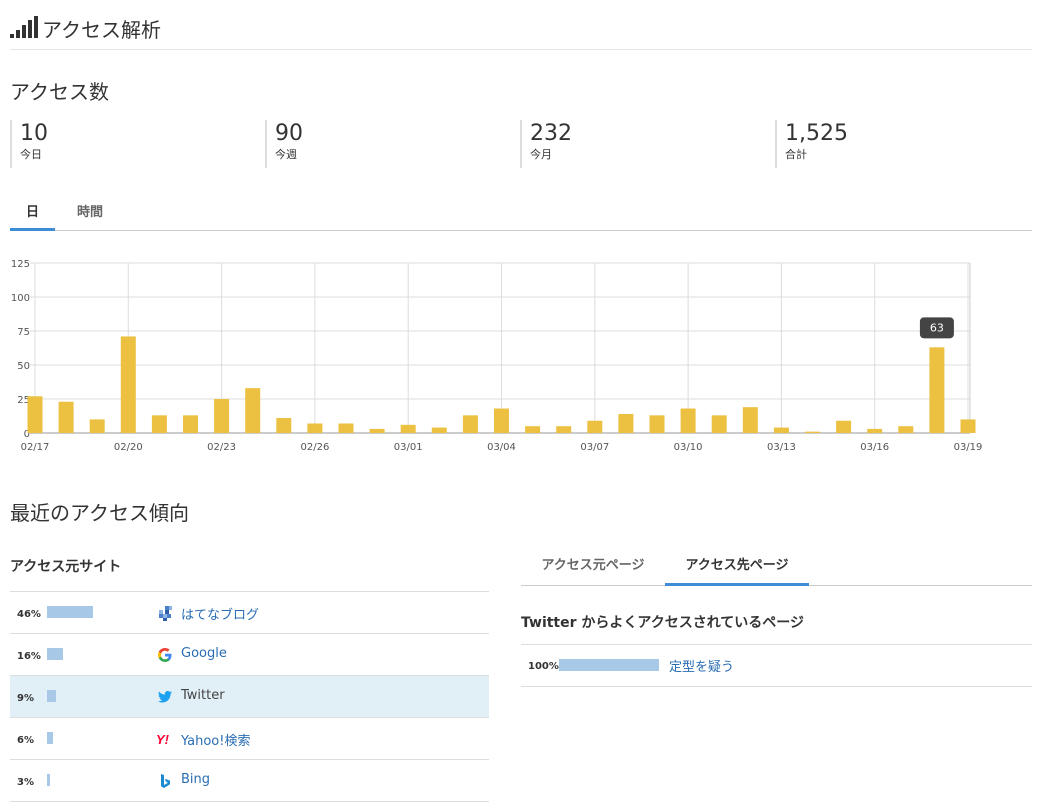 The width and height of the screenshot is (1045, 802). Describe the element at coordinates (937, 327) in the screenshot. I see `tooltip-value: 63` at that location.